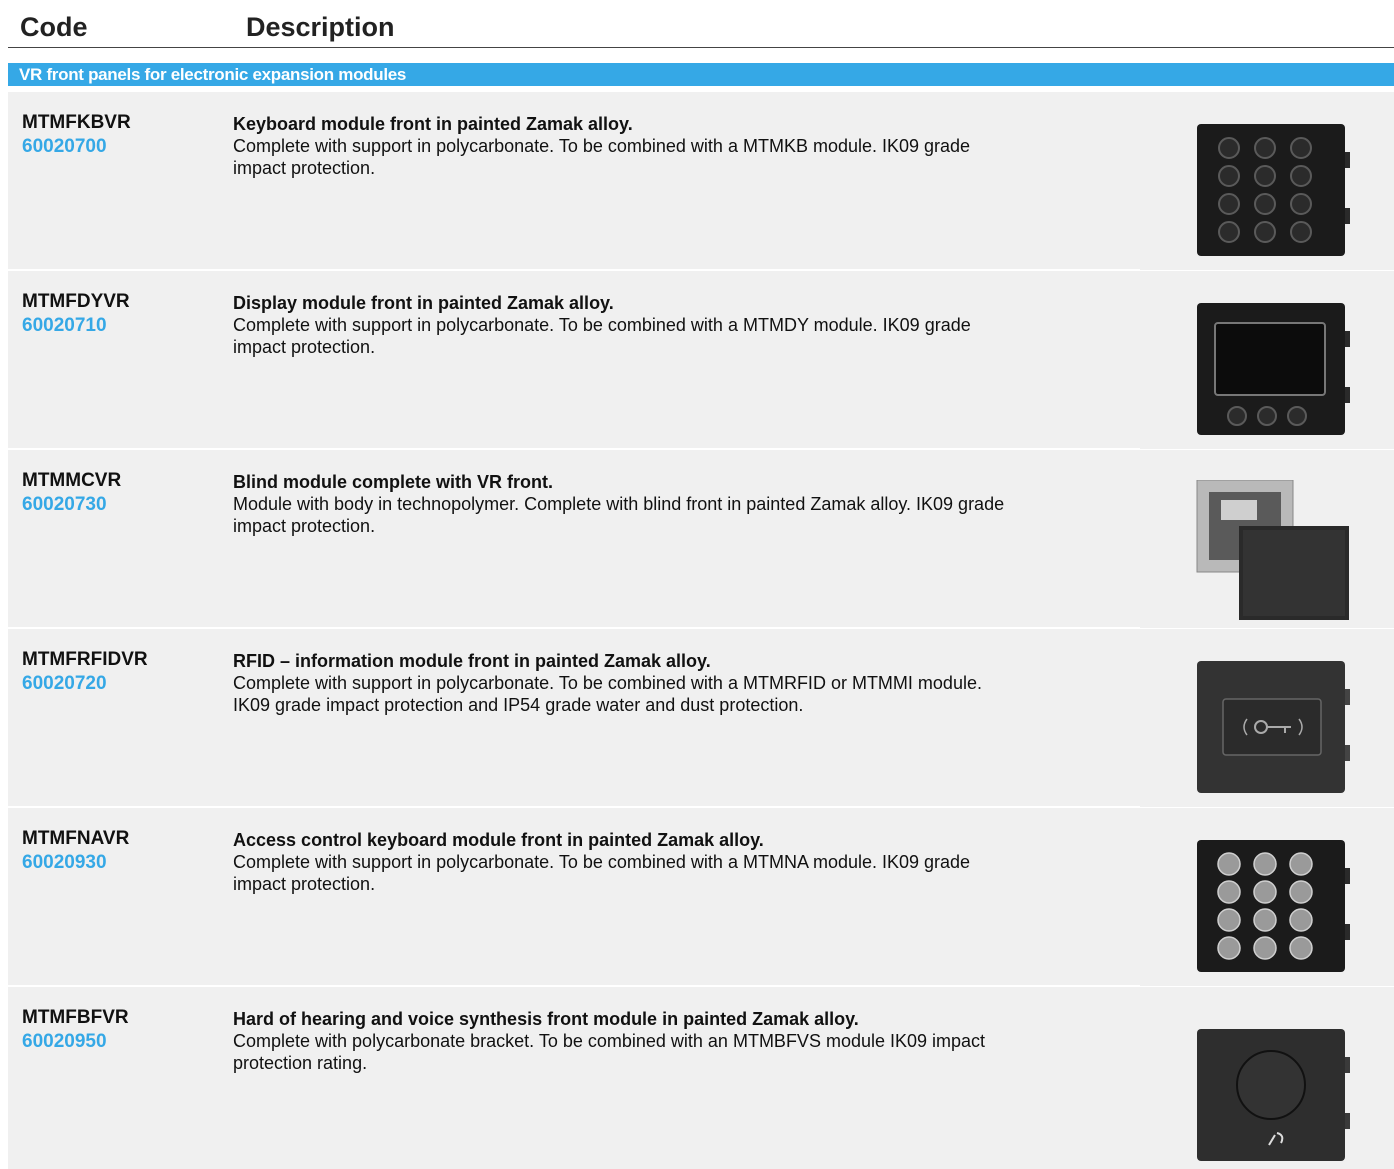 The image size is (1394, 1169). I want to click on description-column-header: Description, so click(320, 27).